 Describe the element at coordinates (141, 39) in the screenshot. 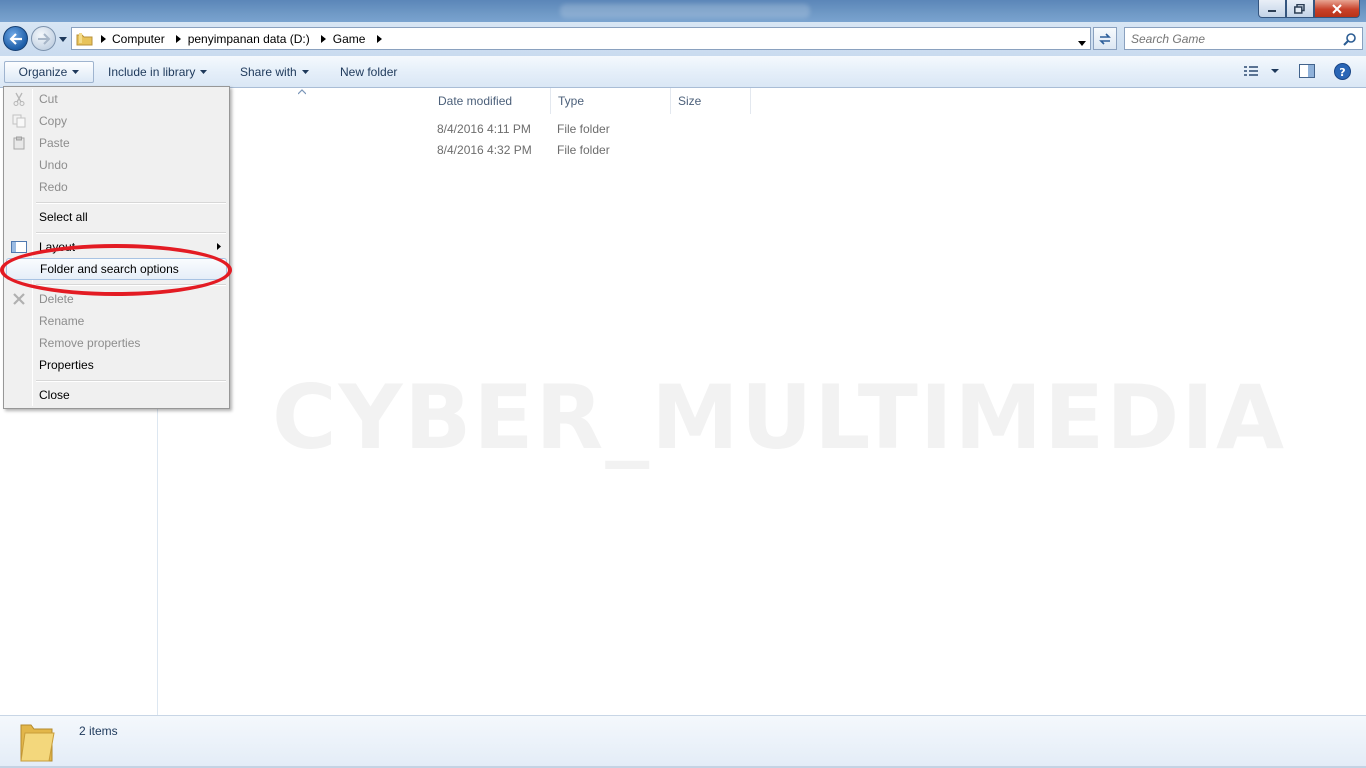

I see `breadcrumb-computer: Computer` at that location.